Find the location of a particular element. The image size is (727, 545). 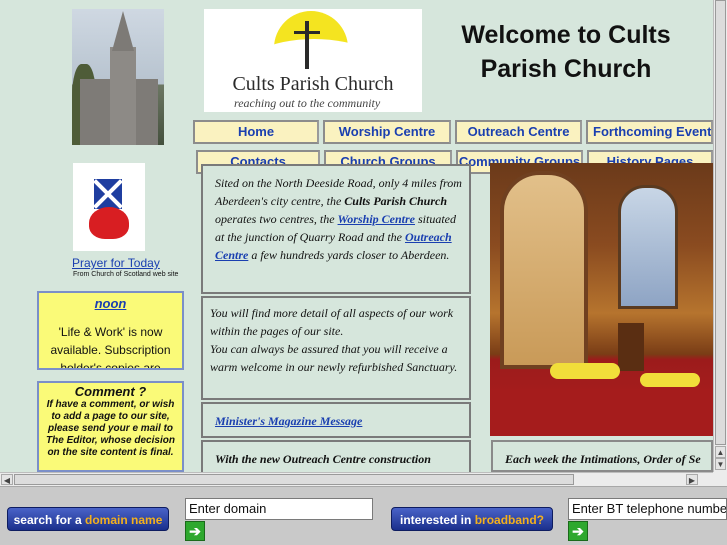

vertical-scrollbar: ▲ ▼ is located at coordinates (720, 236).